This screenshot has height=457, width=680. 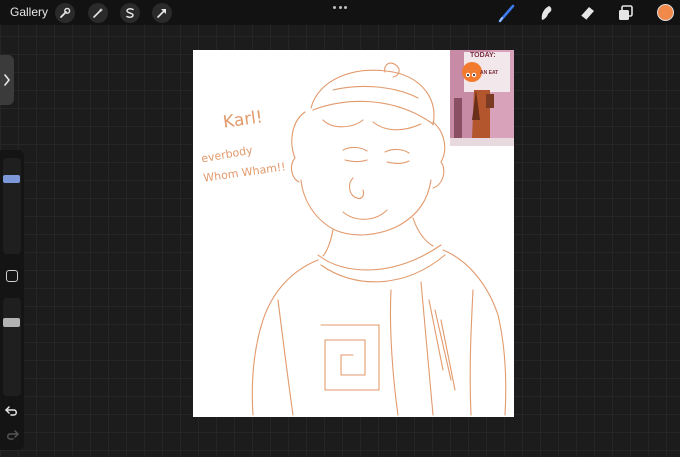 I want to click on reference-illustration, so click(x=482, y=98).